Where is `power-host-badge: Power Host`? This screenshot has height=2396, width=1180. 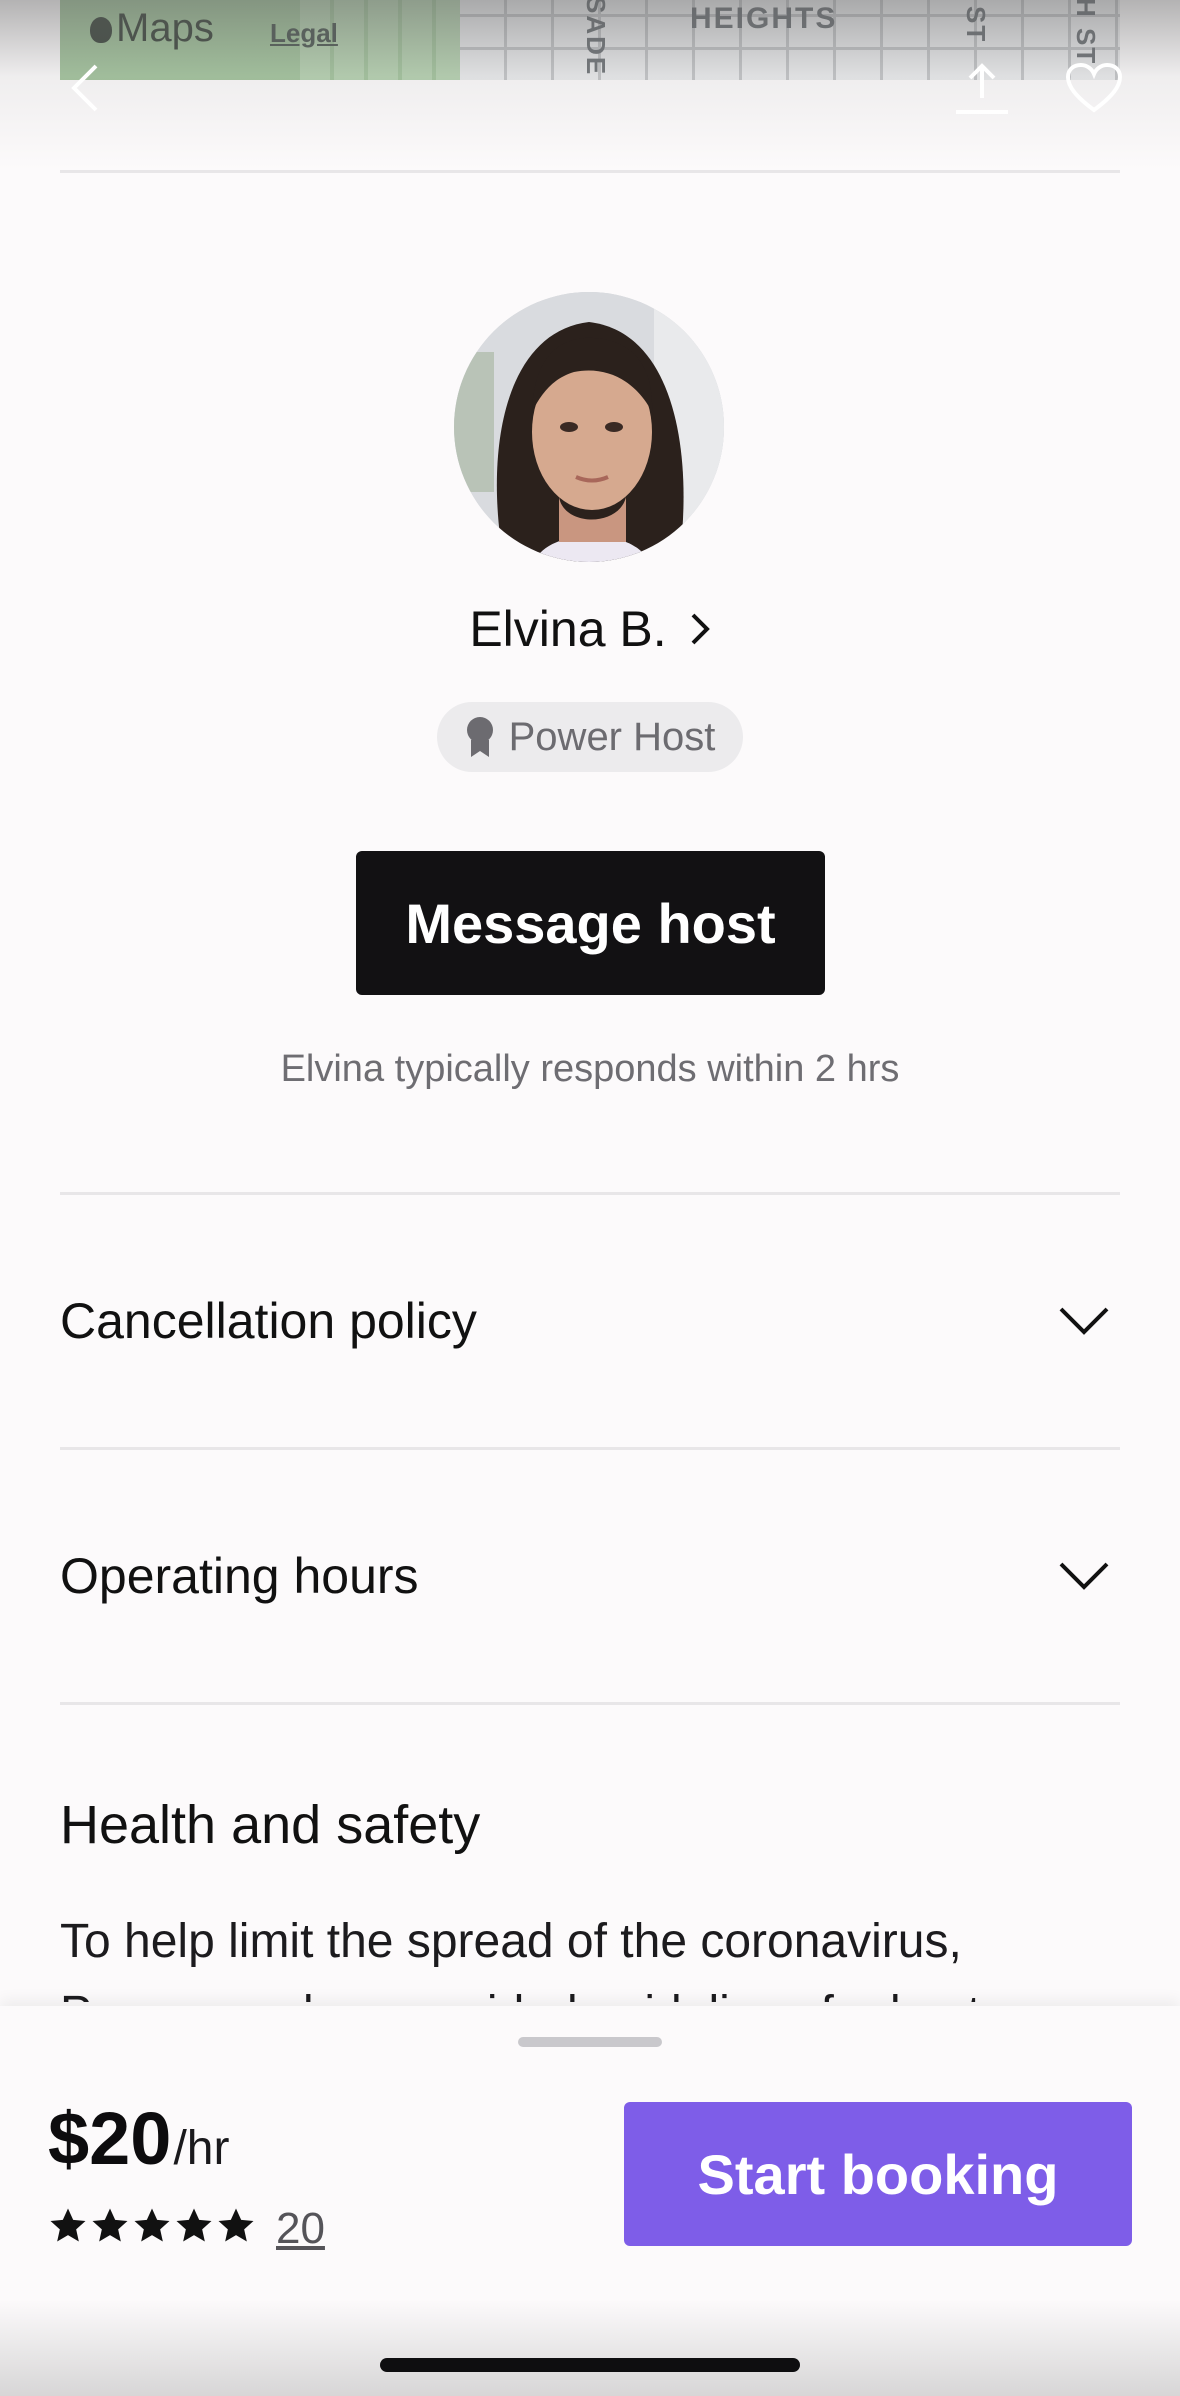
power-host-badge: Power Host is located at coordinates (590, 737).